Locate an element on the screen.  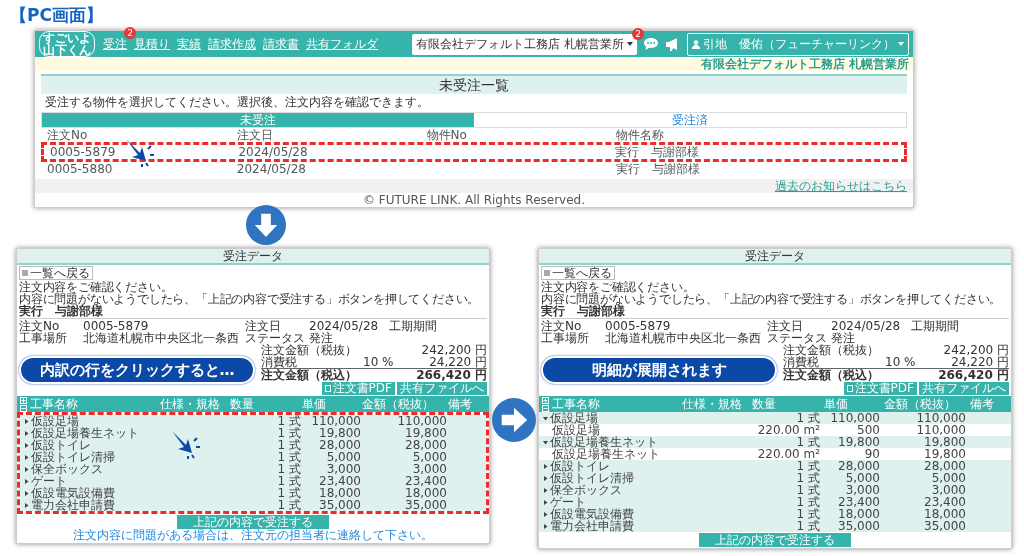
detail-row: 仮設足場 220.00 m² 500 110,000 is located at coordinates (775, 430).